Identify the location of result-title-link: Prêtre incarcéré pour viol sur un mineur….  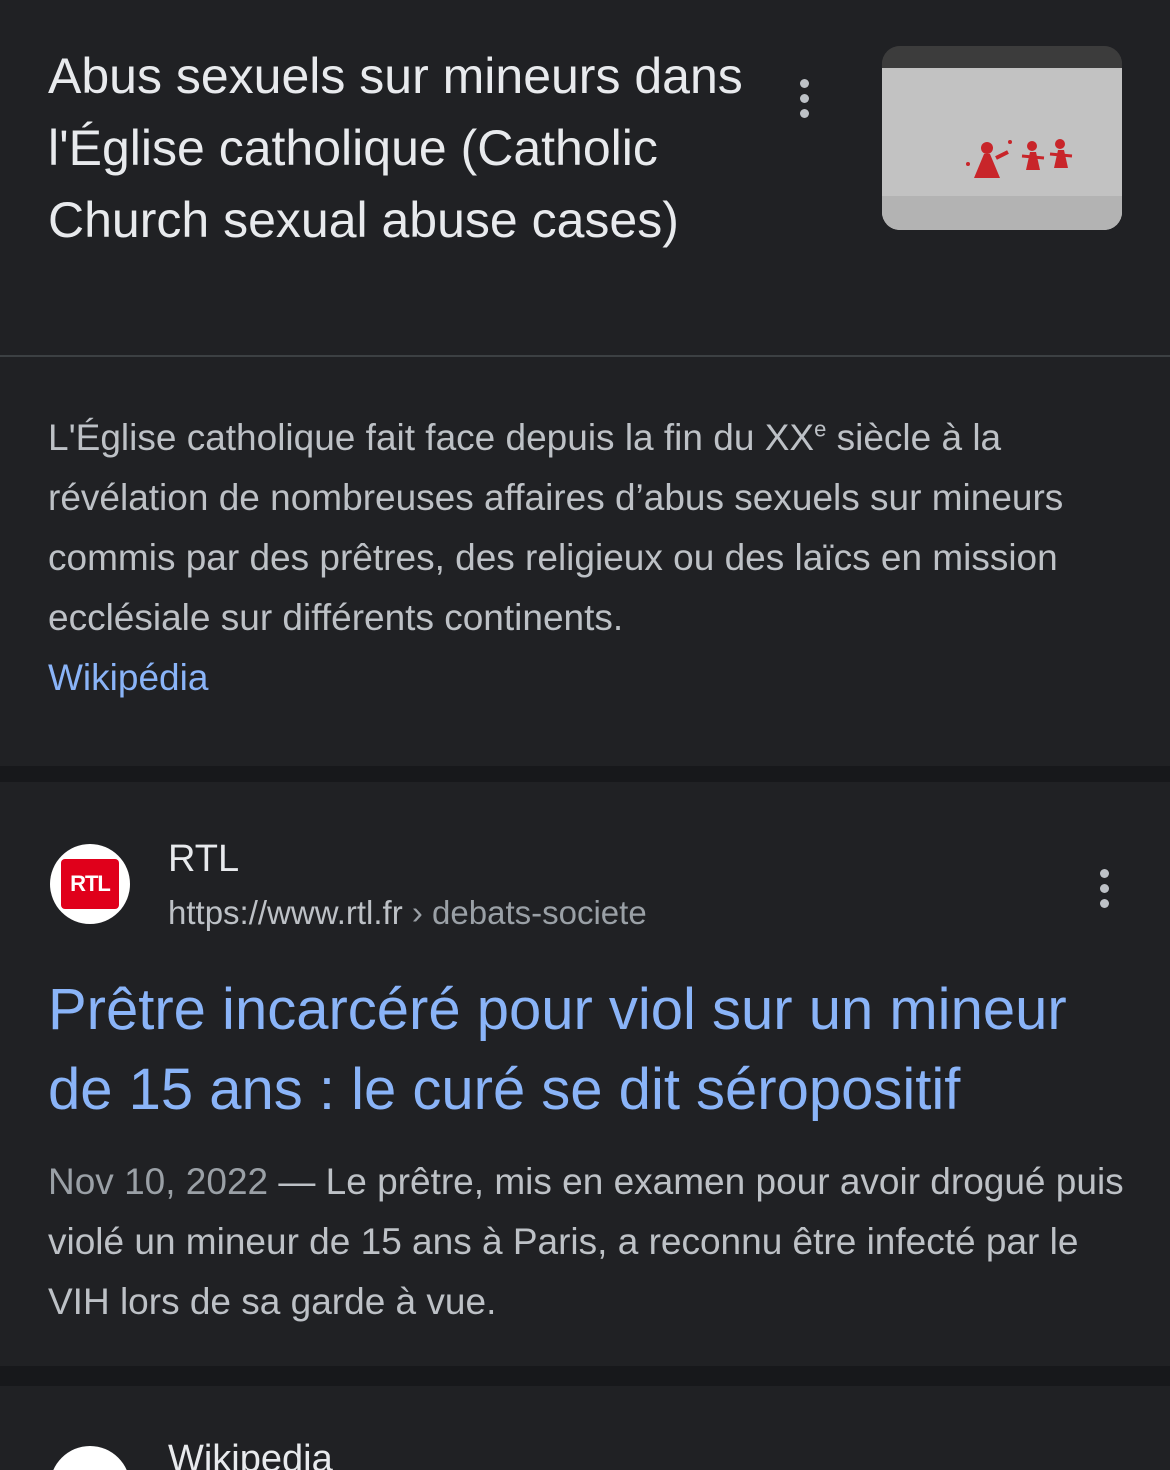
(588, 1050).